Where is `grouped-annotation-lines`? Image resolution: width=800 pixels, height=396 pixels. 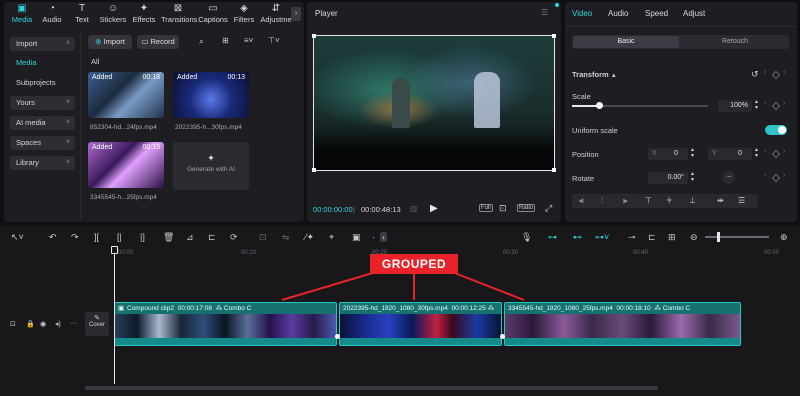 grouped-annotation-lines is located at coordinates (403, 286).